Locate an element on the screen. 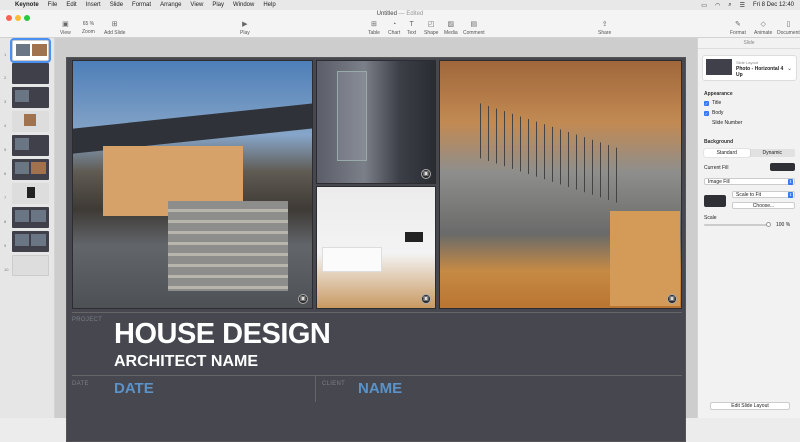 The image size is (800, 442). slide-number: 5 is located at coordinates (5, 149).